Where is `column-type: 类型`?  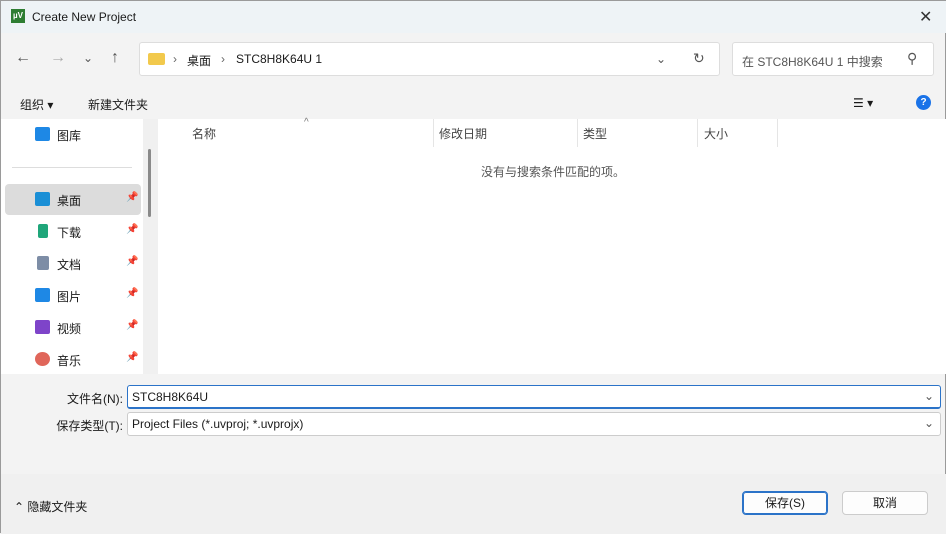 column-type: 类型 is located at coordinates (595, 133).